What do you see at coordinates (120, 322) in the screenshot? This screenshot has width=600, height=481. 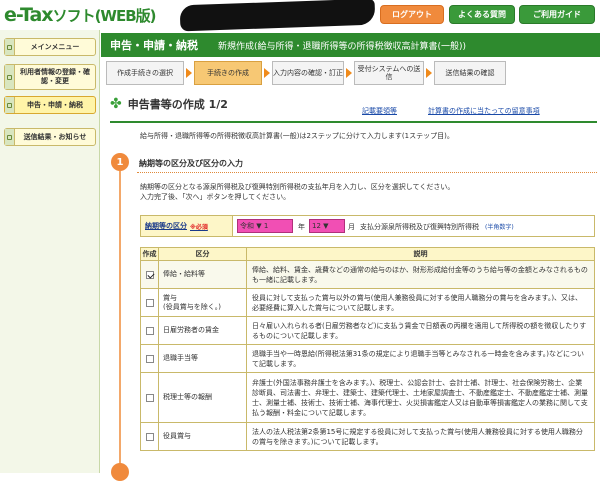 I see `step-line` at bounding box center [120, 322].